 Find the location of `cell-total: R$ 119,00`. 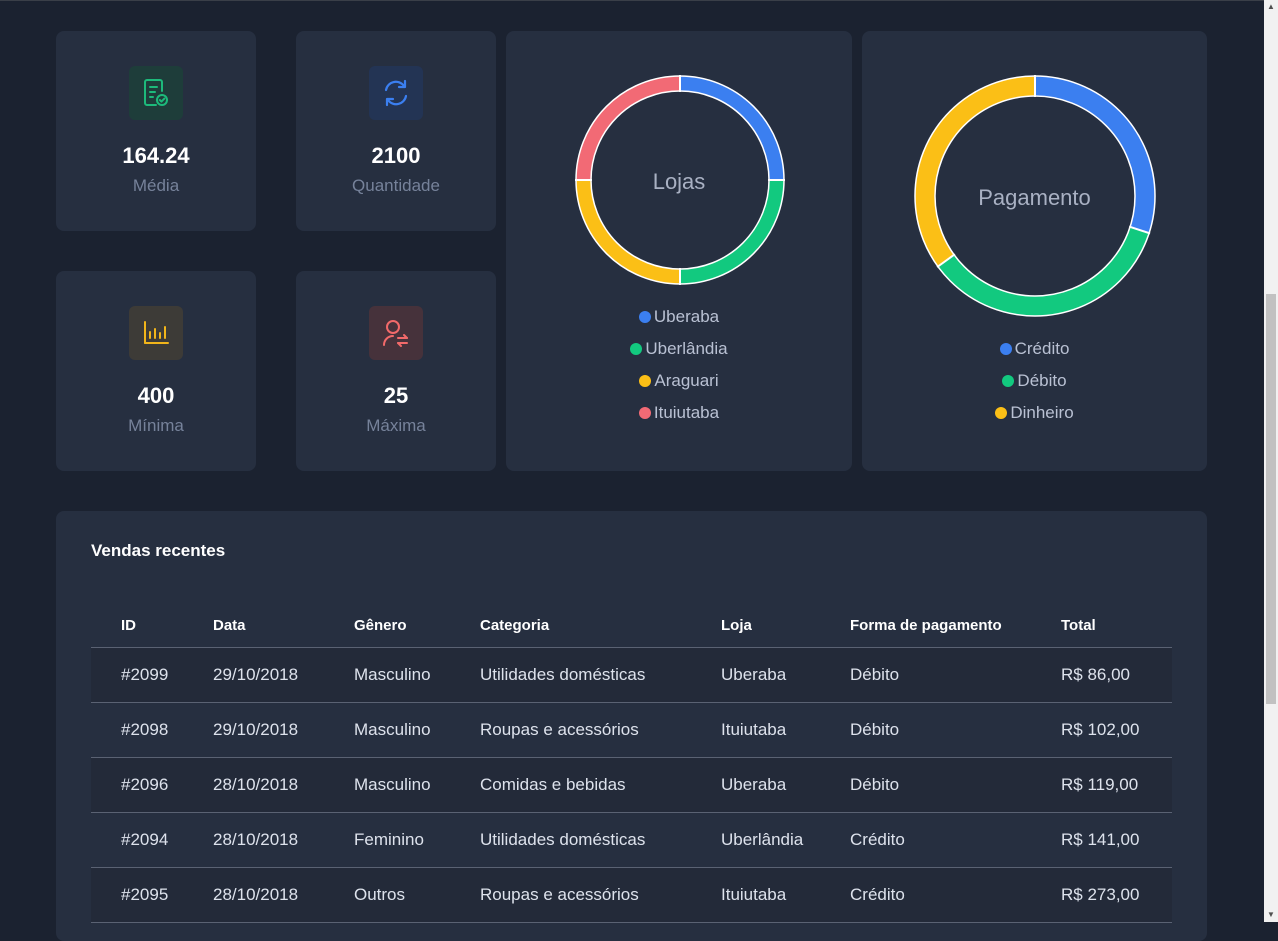

cell-total: R$ 119,00 is located at coordinates (1116, 785).